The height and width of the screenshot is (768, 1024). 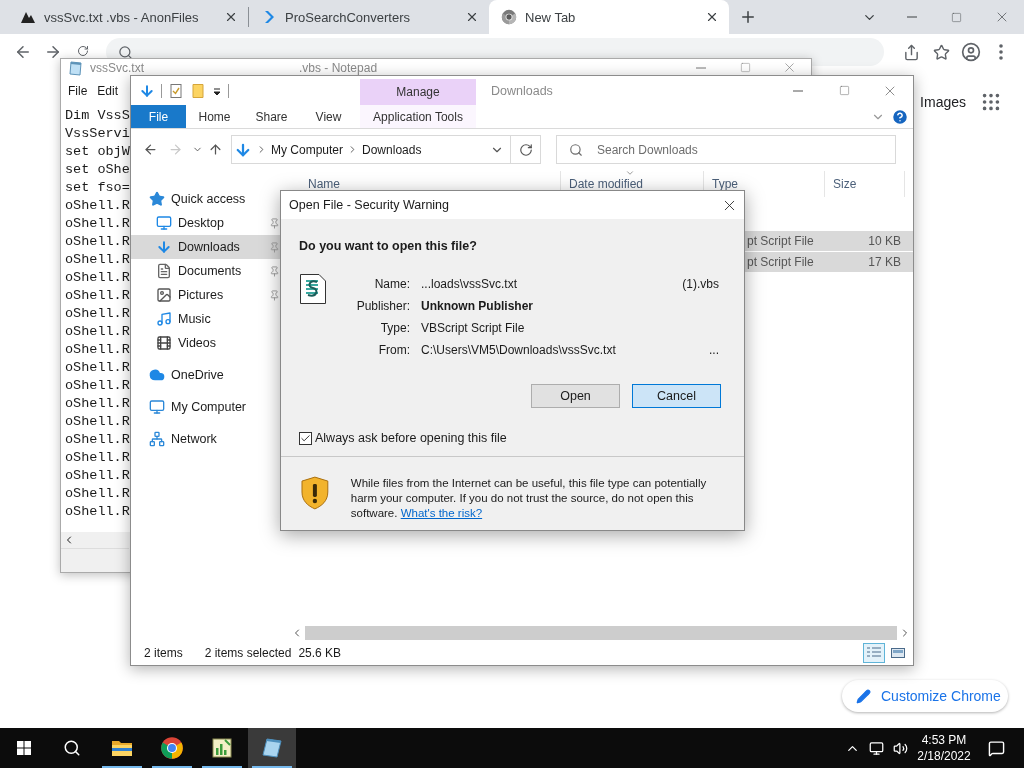 I want to click on table-cell-text: 10 KB, so click(x=885, y=241).